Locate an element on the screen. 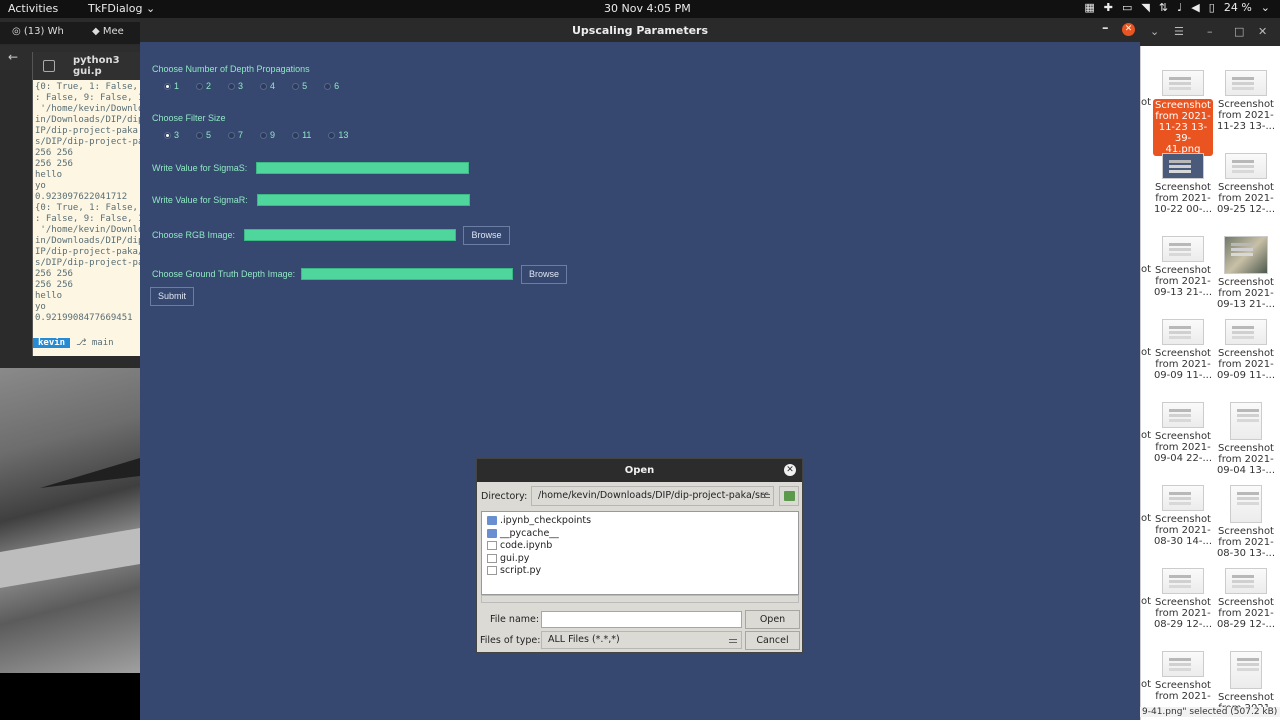  folder-up-icon is located at coordinates (789, 496).